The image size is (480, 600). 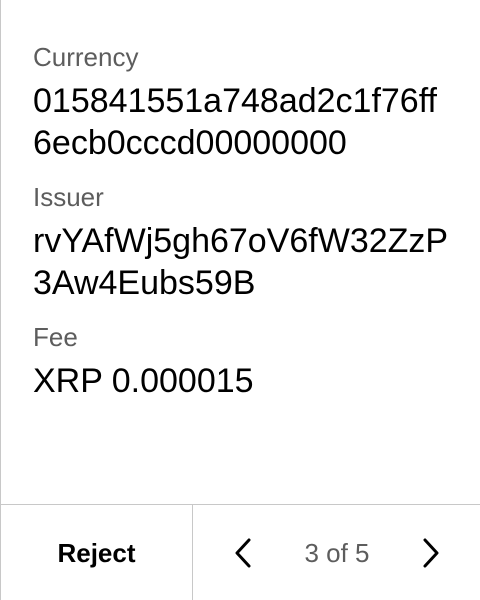 What do you see at coordinates (143, 381) in the screenshot?
I see `fee-value: XRP 0.000015` at bounding box center [143, 381].